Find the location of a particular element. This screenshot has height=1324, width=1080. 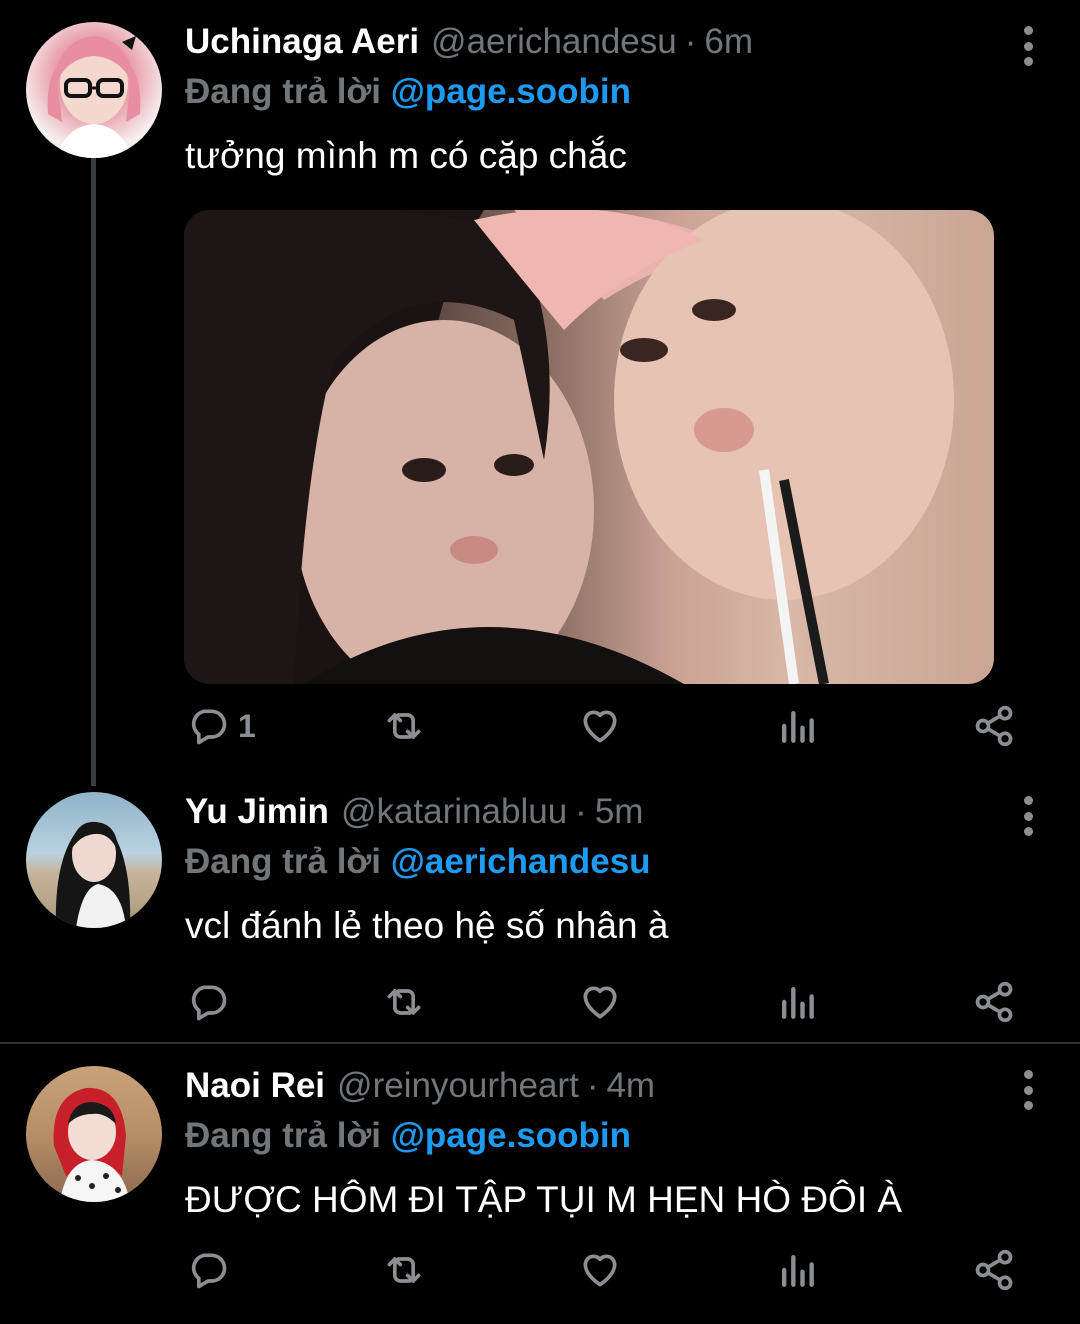

replying-to: Đang trả lời @aerichandesu is located at coordinates (418, 862).